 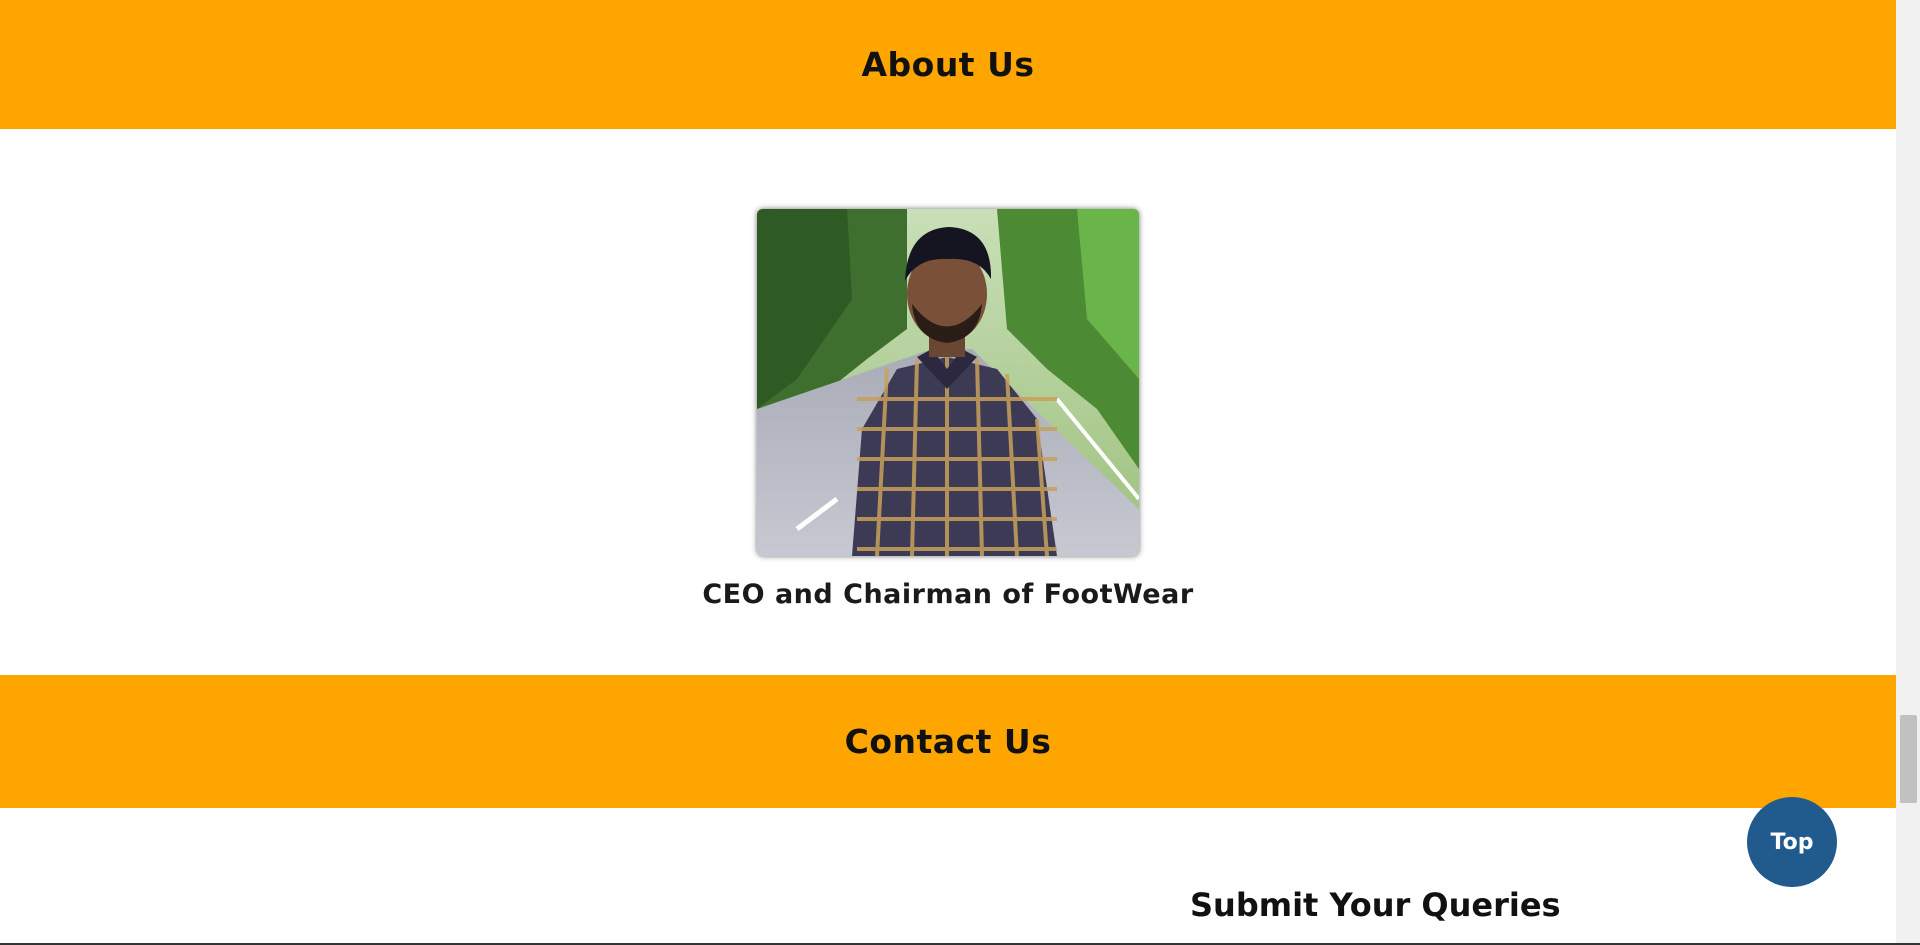 I want to click on about-us-heading: About Us, so click(x=948, y=64).